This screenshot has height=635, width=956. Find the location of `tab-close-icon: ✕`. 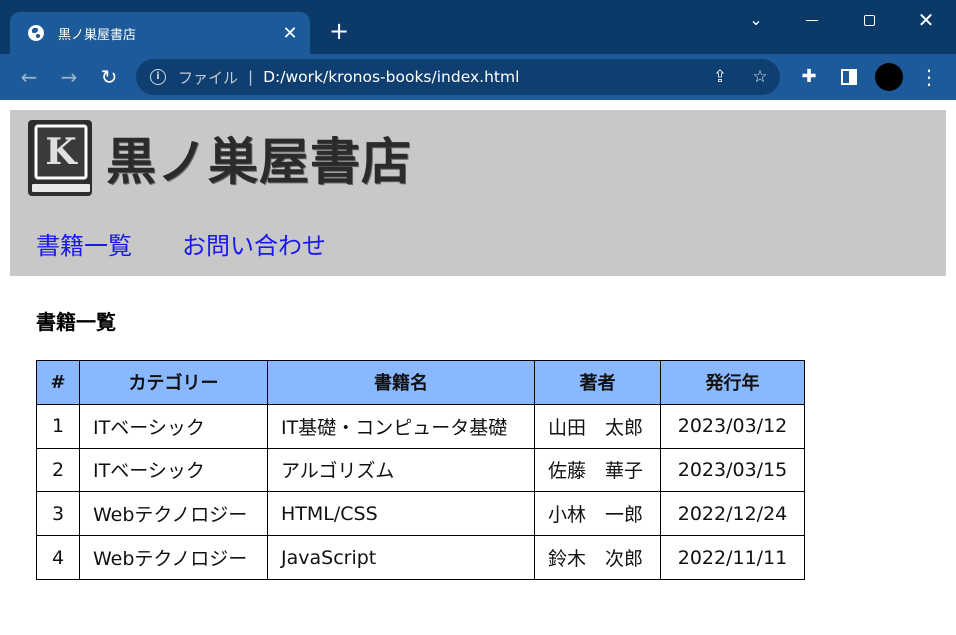

tab-close-icon: ✕ is located at coordinates (290, 33).